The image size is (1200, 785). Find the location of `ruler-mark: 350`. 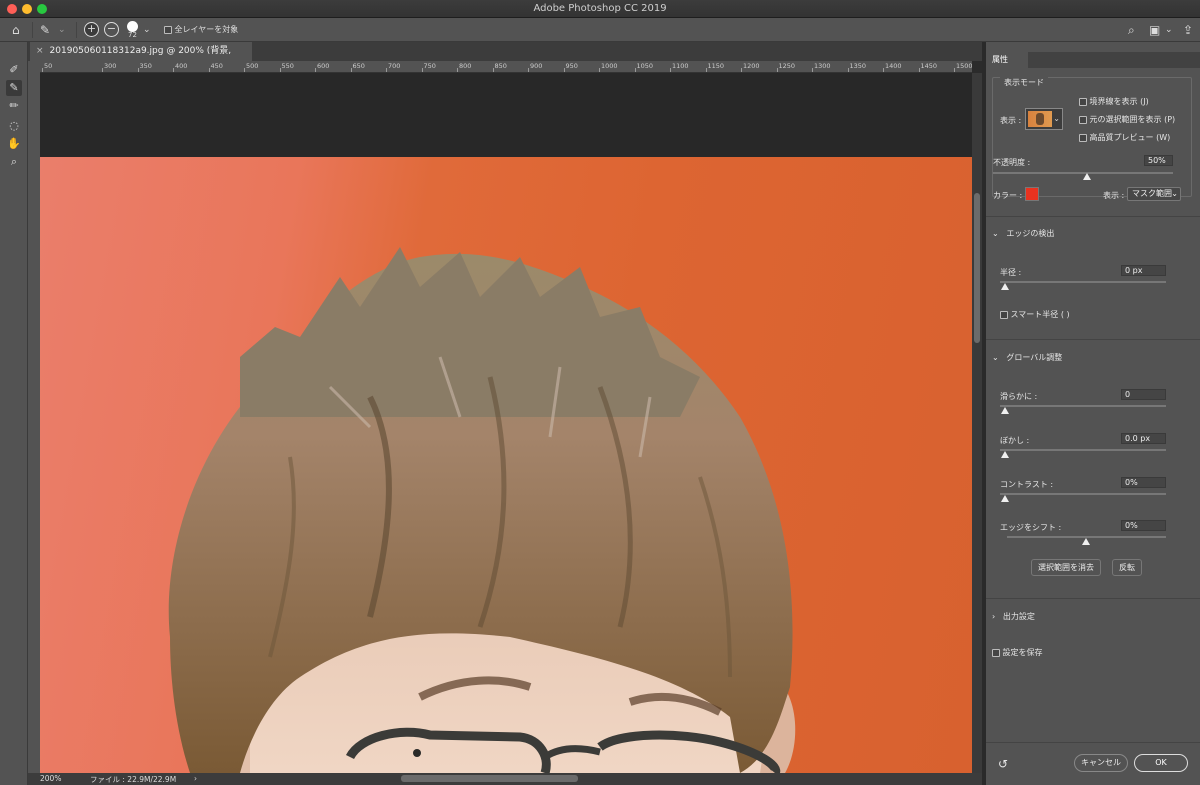

ruler-mark: 350 is located at coordinates (145, 66).